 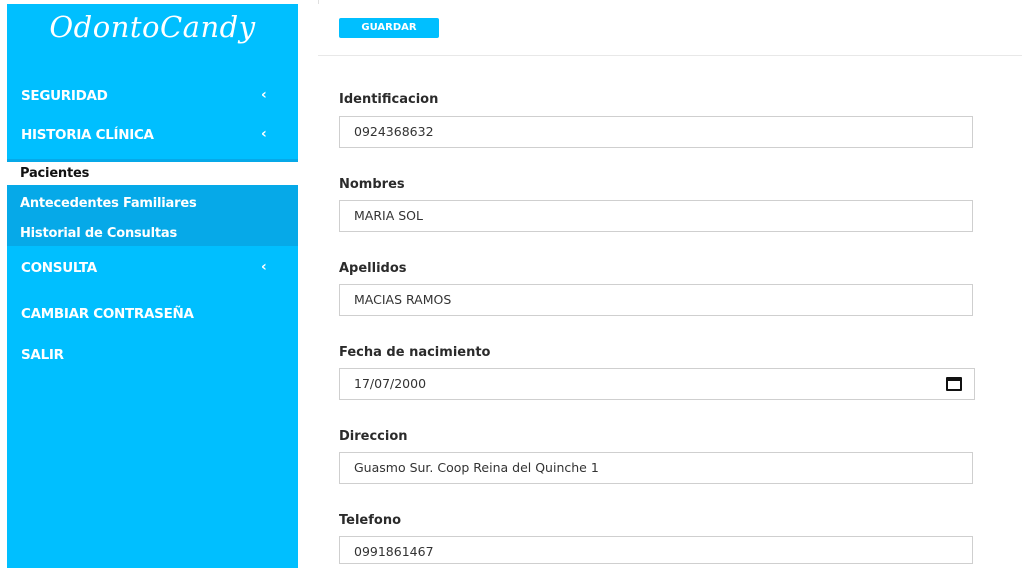 What do you see at coordinates (59, 268) in the screenshot?
I see `sidebar-item-label: CONSULTA` at bounding box center [59, 268].